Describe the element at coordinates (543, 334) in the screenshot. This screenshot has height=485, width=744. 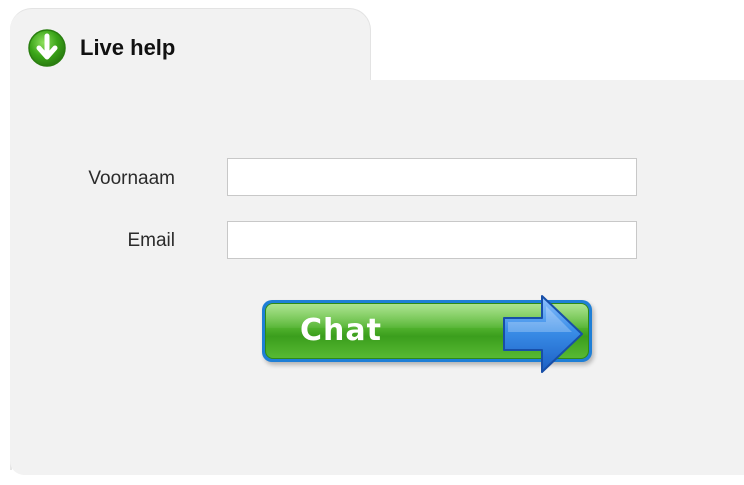
I see `right-arrow-icon` at that location.